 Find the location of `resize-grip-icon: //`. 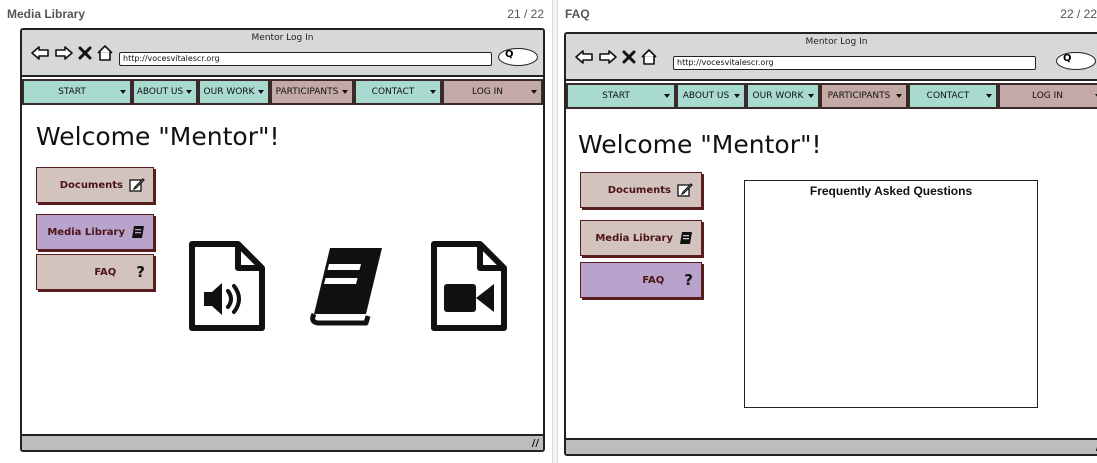

resize-grip-icon: // is located at coordinates (535, 443).